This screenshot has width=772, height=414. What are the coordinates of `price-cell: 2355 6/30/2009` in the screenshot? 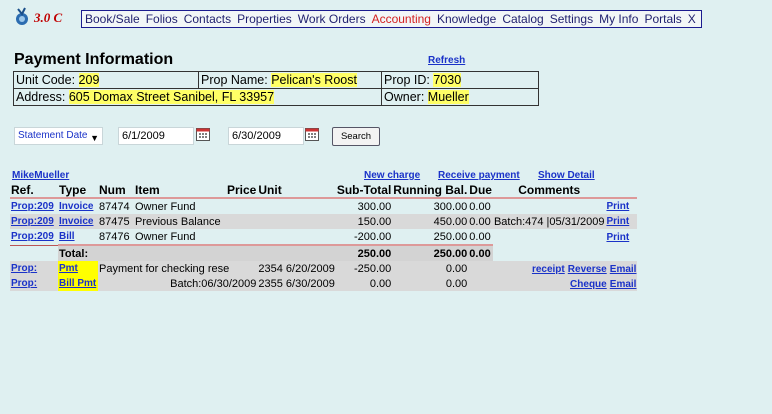 It's located at (296, 283).